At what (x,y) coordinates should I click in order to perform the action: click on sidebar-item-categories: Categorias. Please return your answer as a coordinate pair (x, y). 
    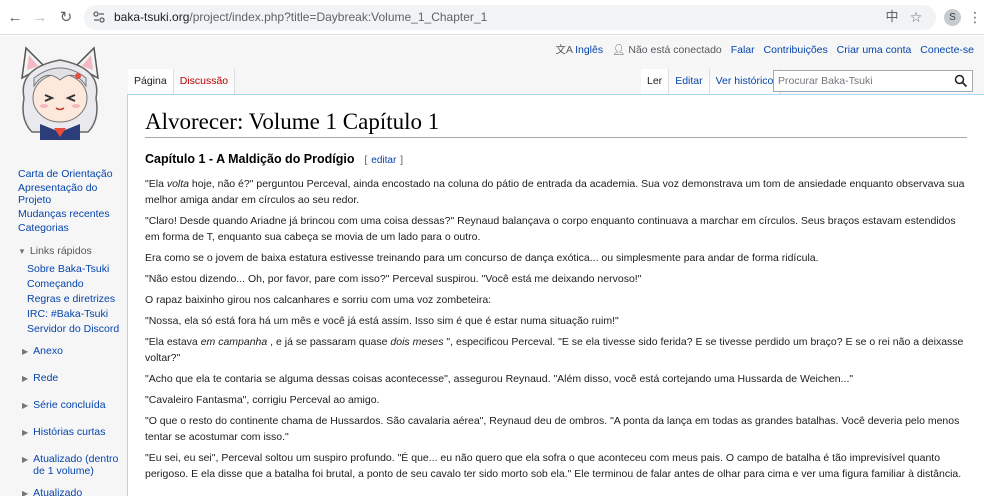
    Looking at the image, I should click on (63, 228).